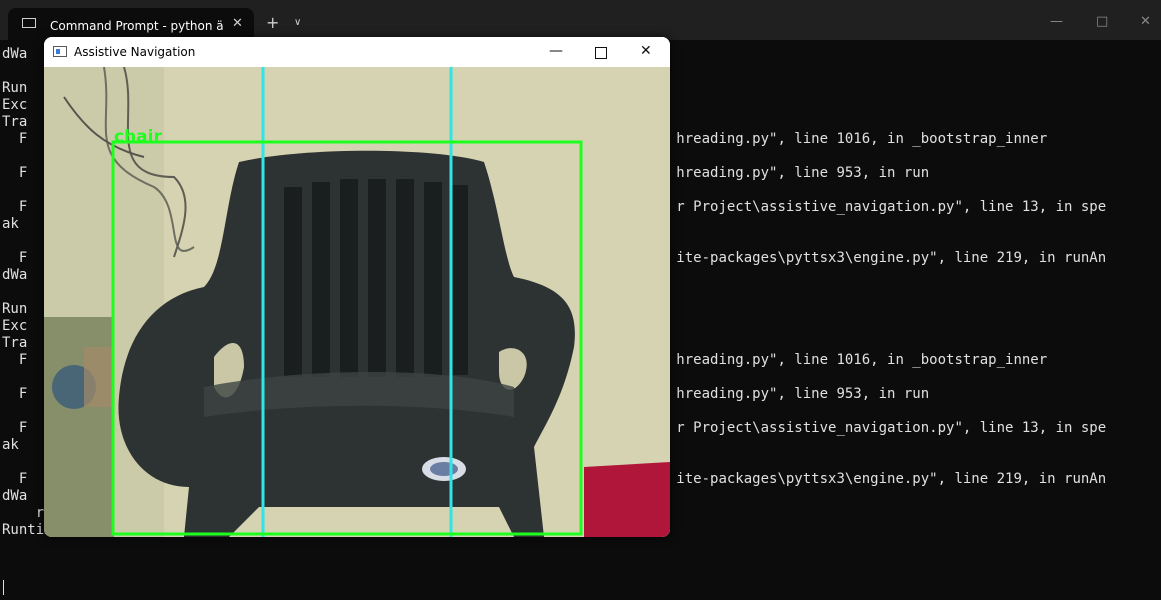 The height and width of the screenshot is (600, 1161). Describe the element at coordinates (1056, 21) in the screenshot. I see `terminal-minimize-button: —` at that location.